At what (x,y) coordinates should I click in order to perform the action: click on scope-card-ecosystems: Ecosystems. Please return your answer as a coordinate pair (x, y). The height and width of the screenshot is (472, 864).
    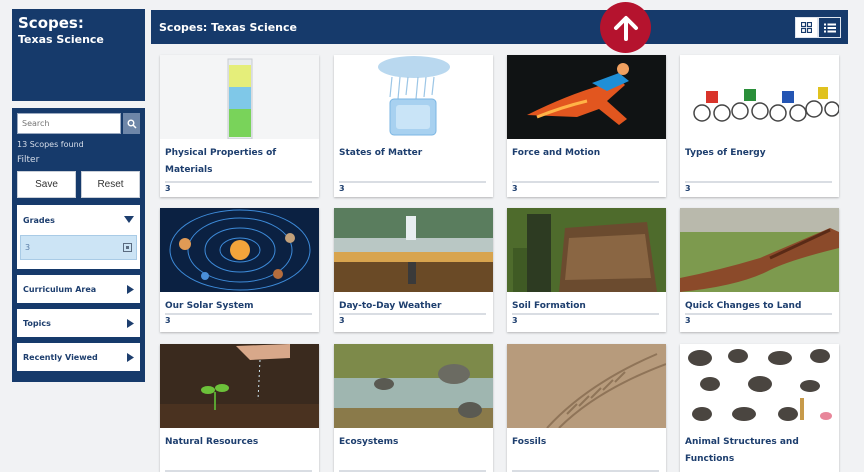
    Looking at the image, I should click on (413, 408).